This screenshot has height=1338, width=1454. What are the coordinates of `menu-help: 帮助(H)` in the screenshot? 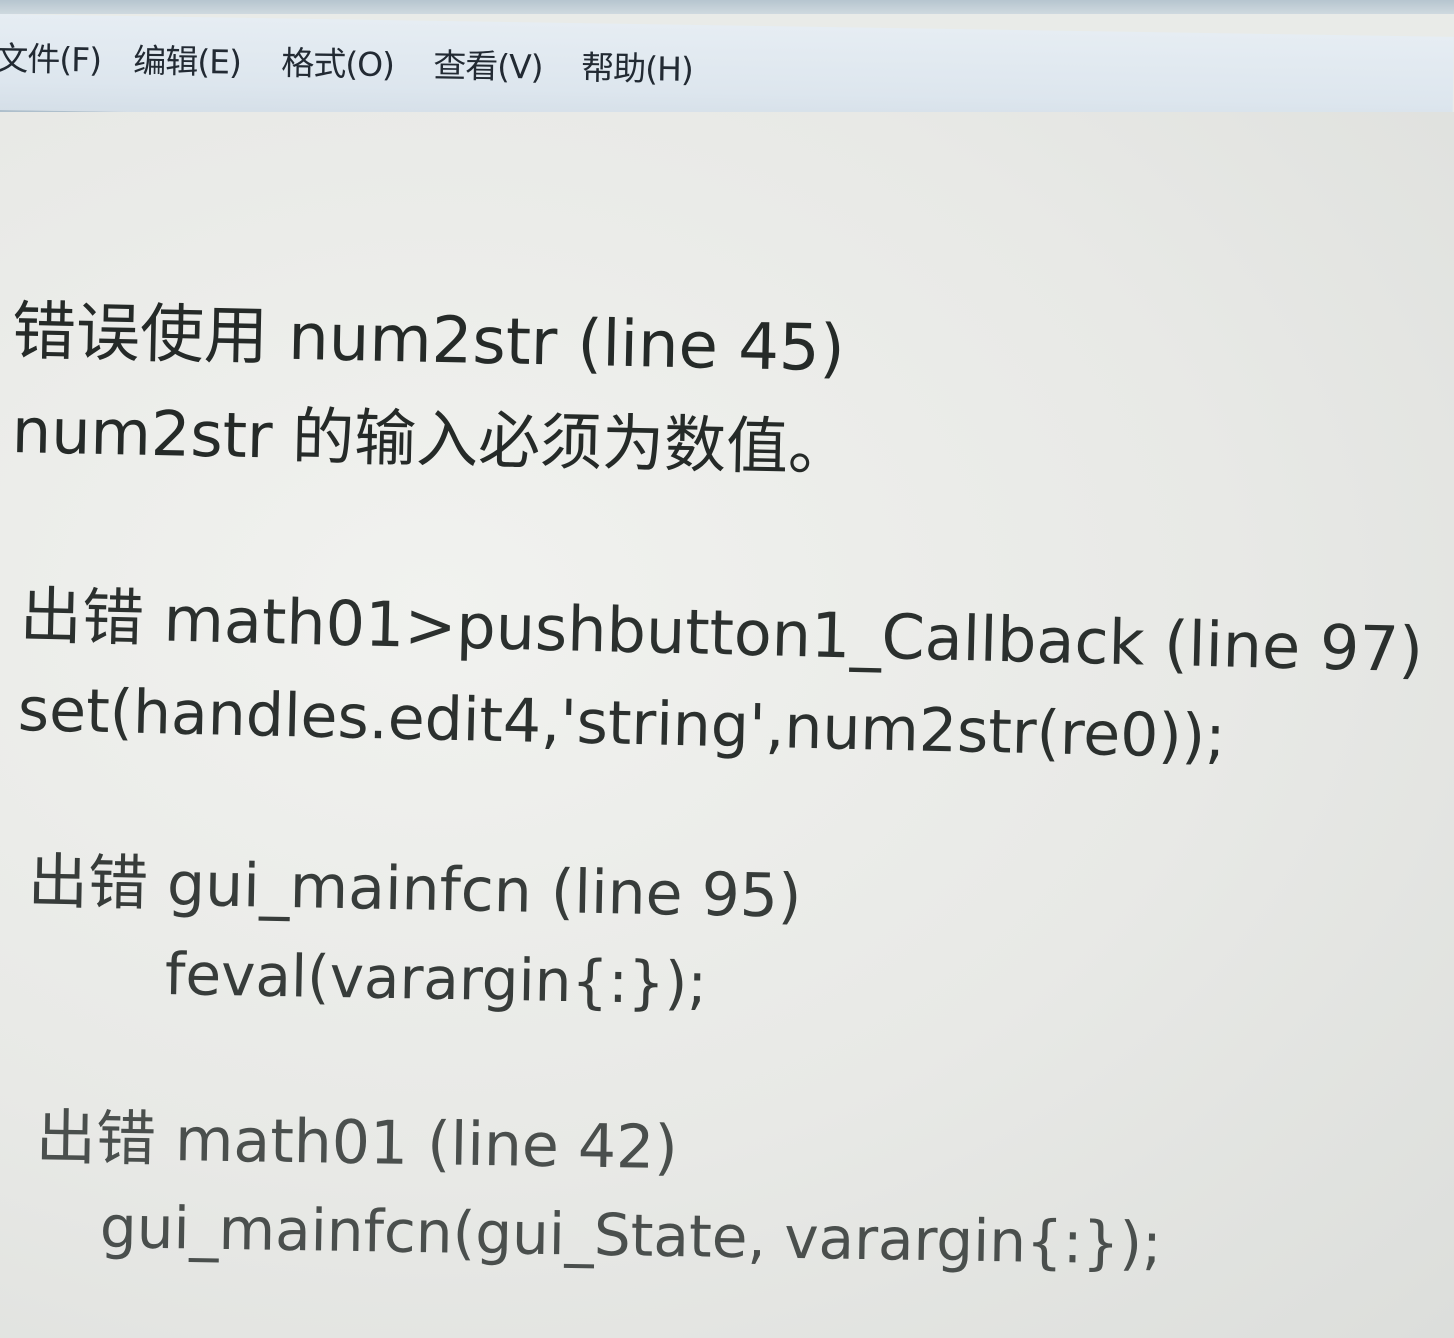 It's located at (637, 66).